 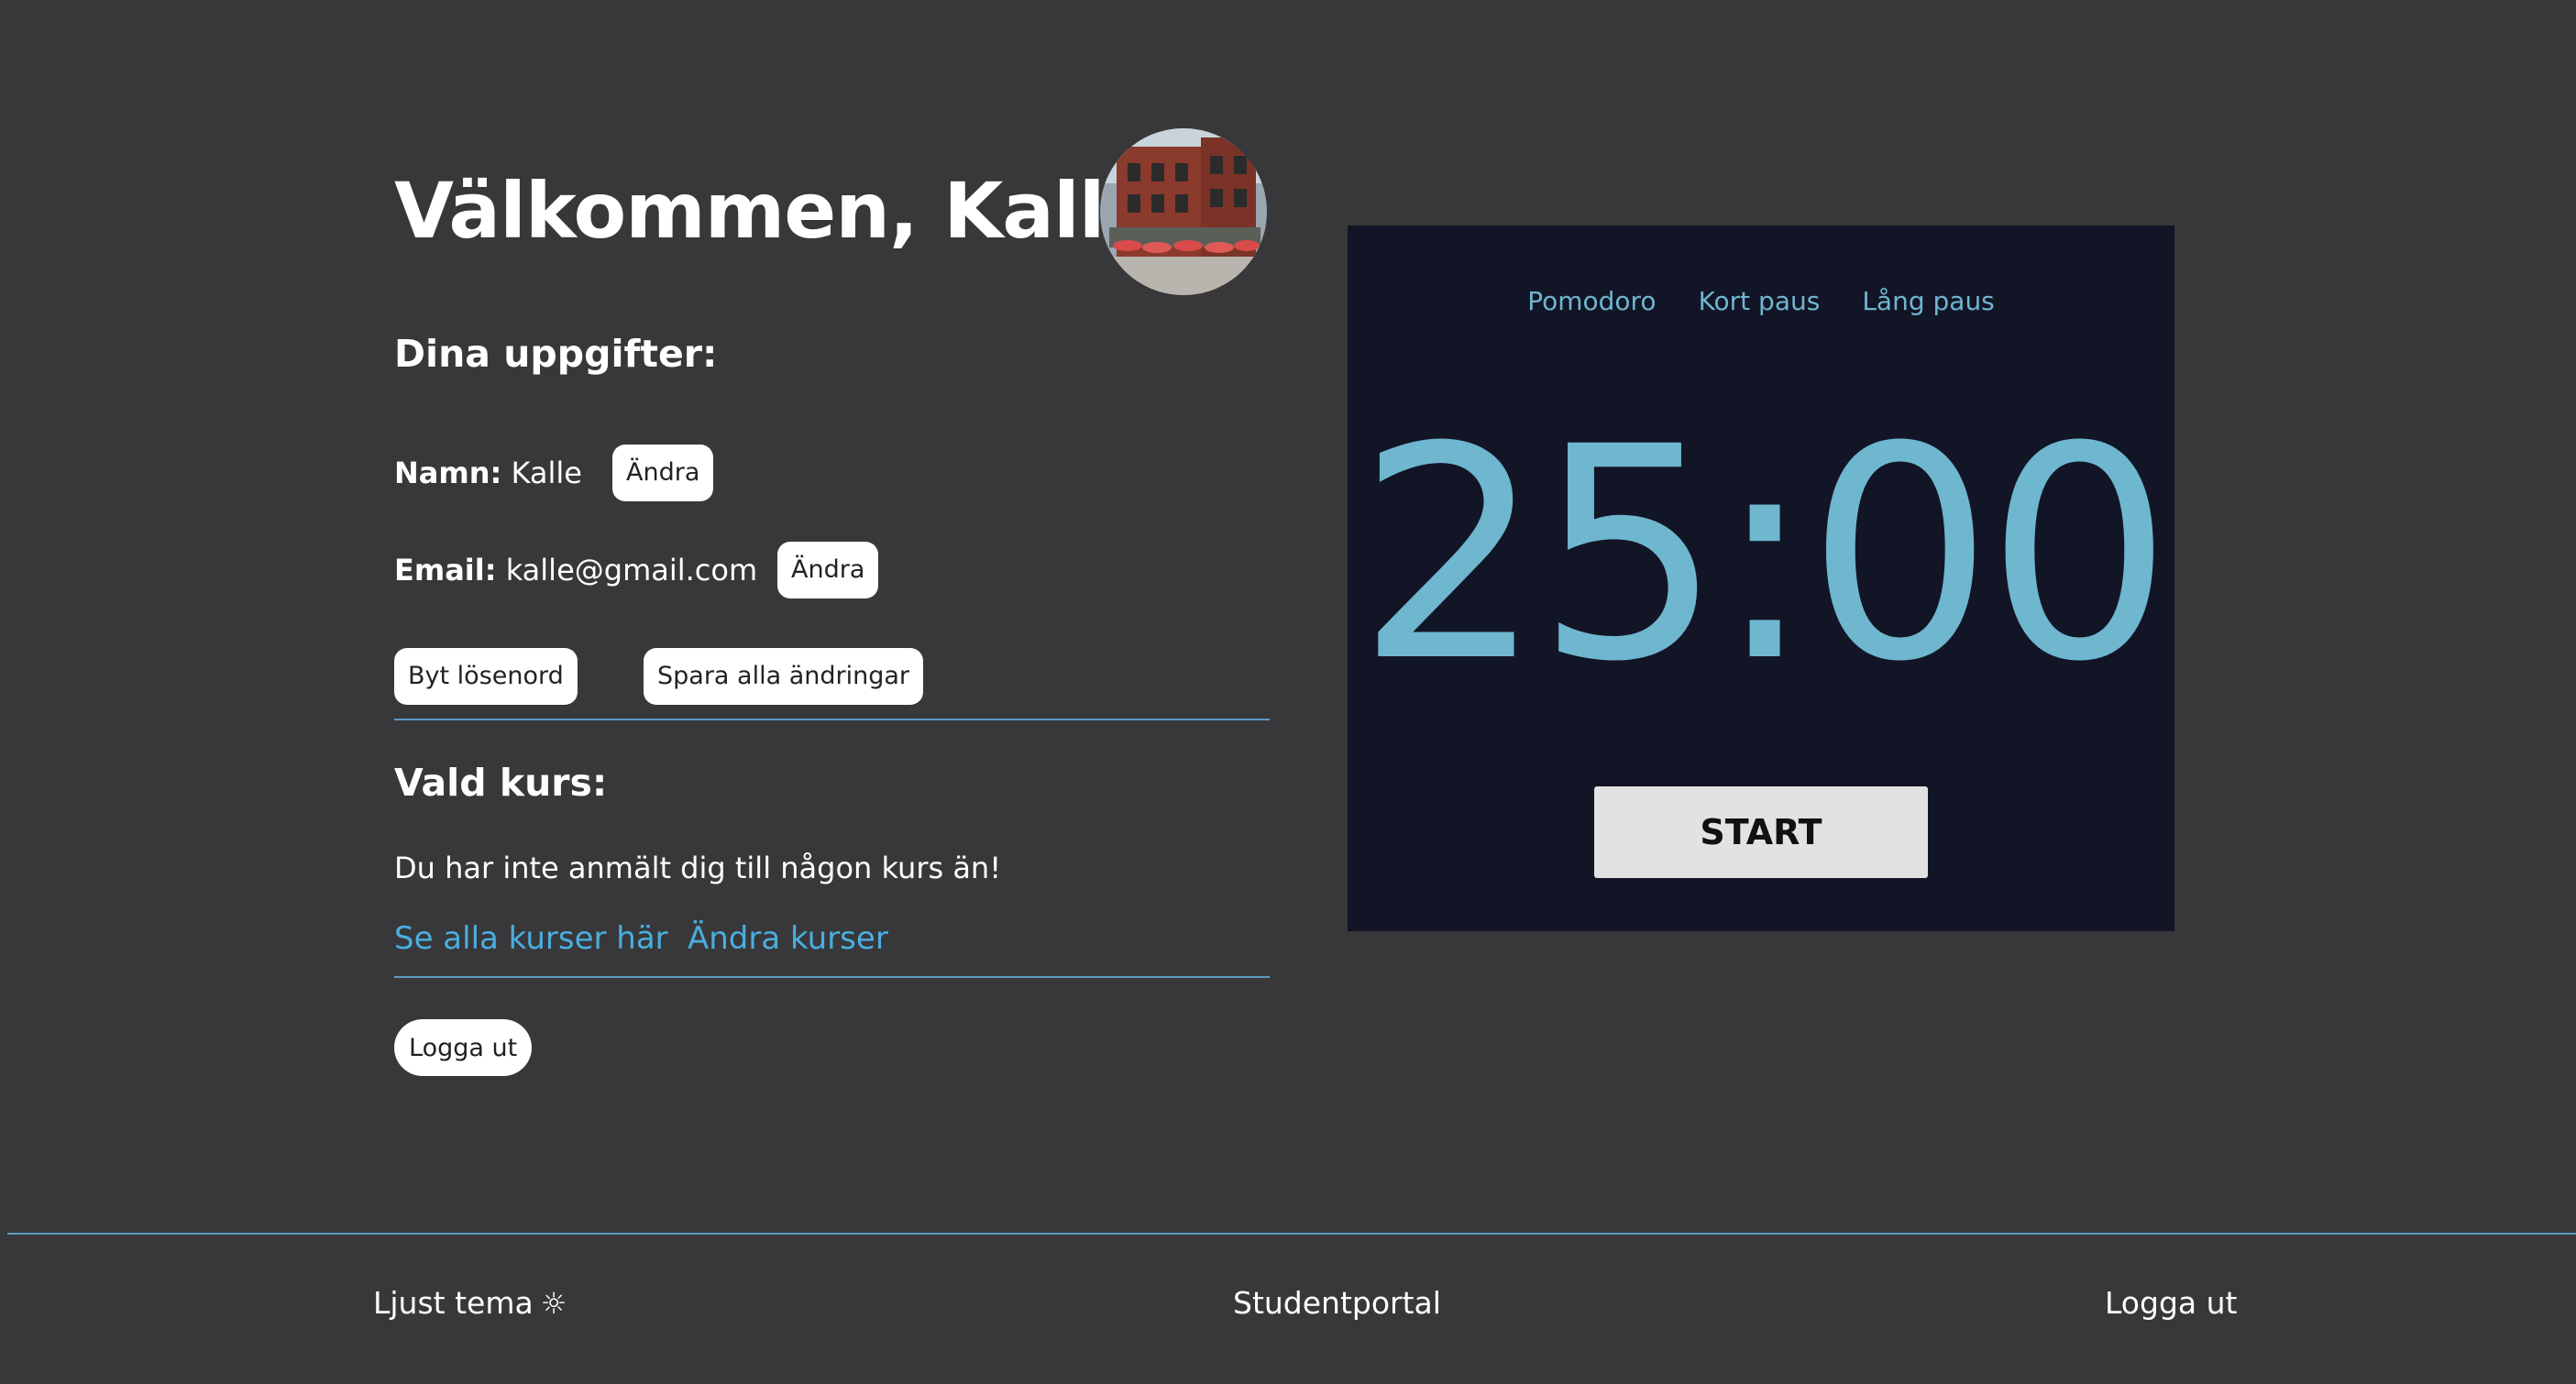 What do you see at coordinates (1591, 301) in the screenshot?
I see `tab-pomodoro: Pomodoro` at bounding box center [1591, 301].